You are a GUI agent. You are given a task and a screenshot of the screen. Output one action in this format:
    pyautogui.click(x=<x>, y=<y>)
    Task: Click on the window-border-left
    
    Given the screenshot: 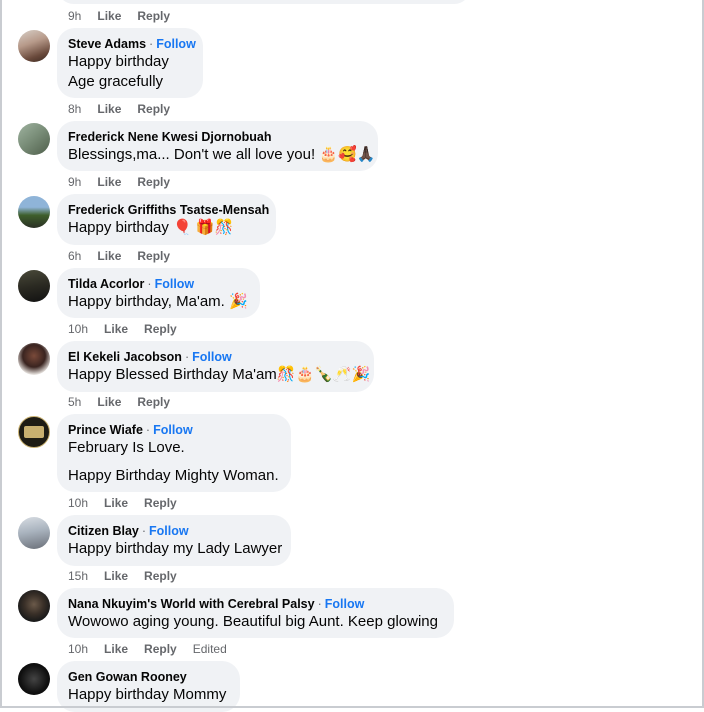 What is the action you would take?
    pyautogui.click(x=1, y=354)
    